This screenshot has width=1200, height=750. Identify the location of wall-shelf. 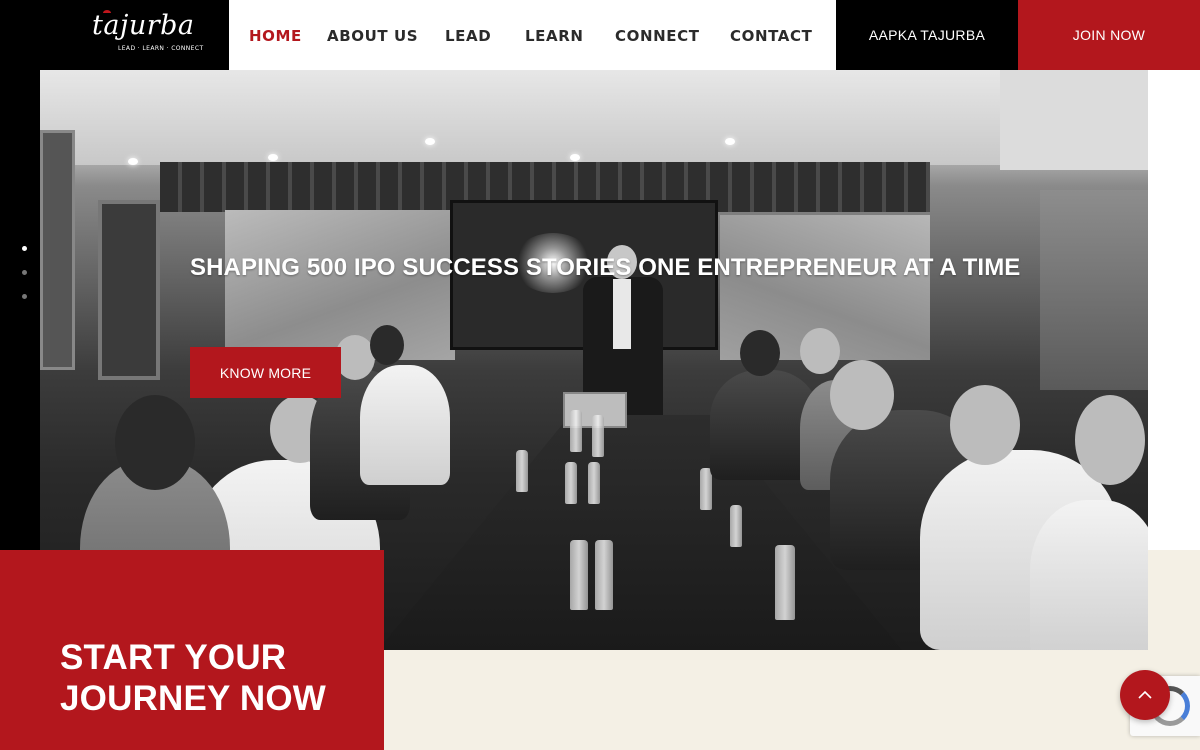
(1094, 290).